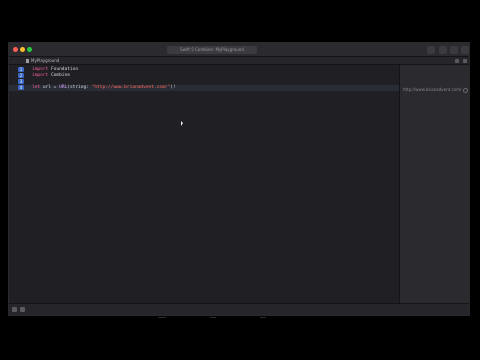 The image size is (480, 360). What do you see at coordinates (21, 87) in the screenshot?
I see `line-number: 4` at bounding box center [21, 87].